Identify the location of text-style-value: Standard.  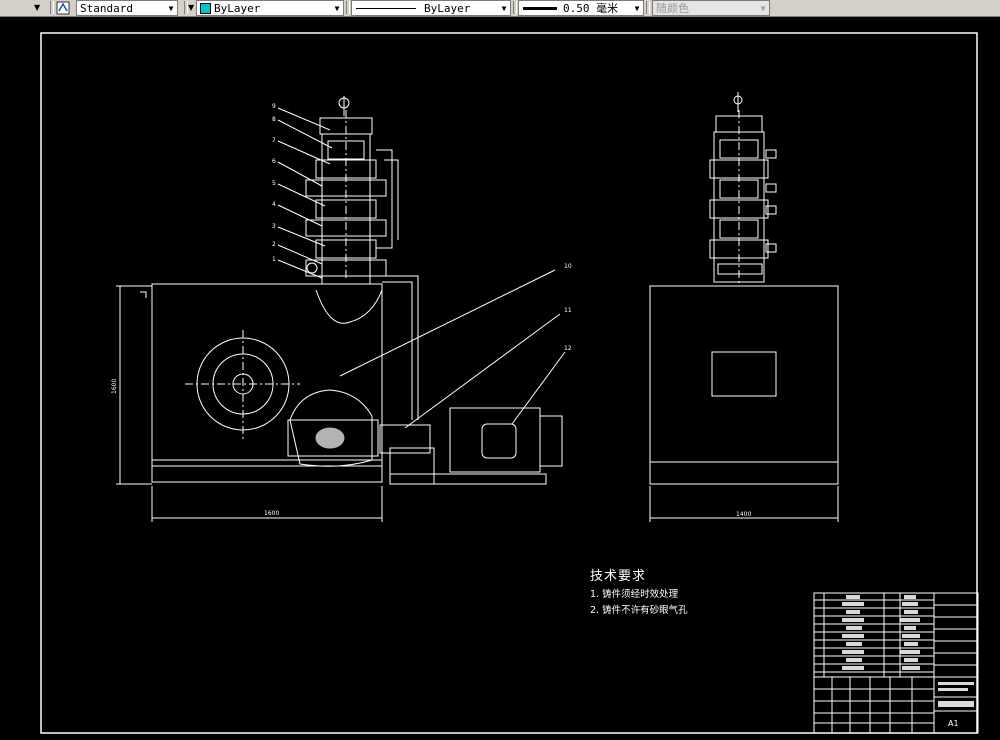
(106, 8).